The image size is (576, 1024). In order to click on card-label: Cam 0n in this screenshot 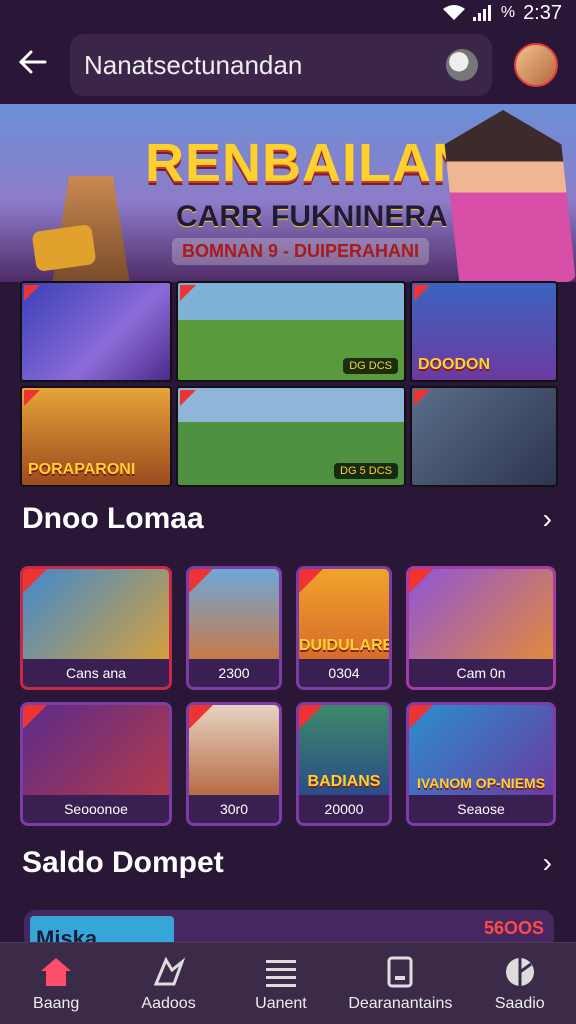, I will do `click(481, 673)`.